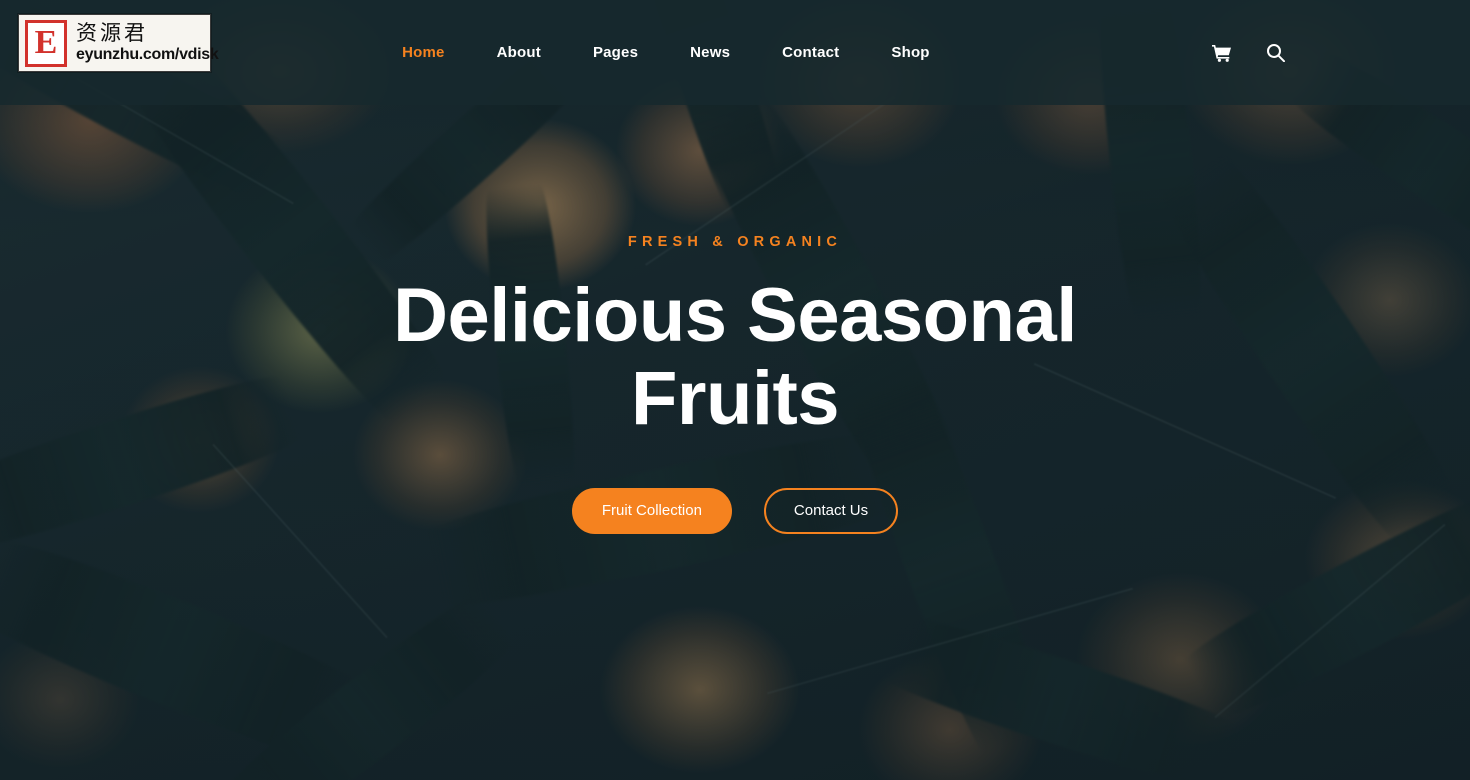  What do you see at coordinates (710, 52) in the screenshot?
I see `nav-item-news: News` at bounding box center [710, 52].